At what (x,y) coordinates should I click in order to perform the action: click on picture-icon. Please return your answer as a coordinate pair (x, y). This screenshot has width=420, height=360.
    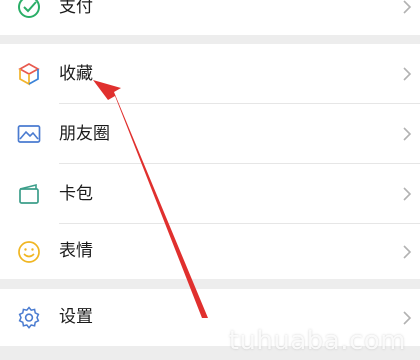
    Looking at the image, I should click on (29, 134).